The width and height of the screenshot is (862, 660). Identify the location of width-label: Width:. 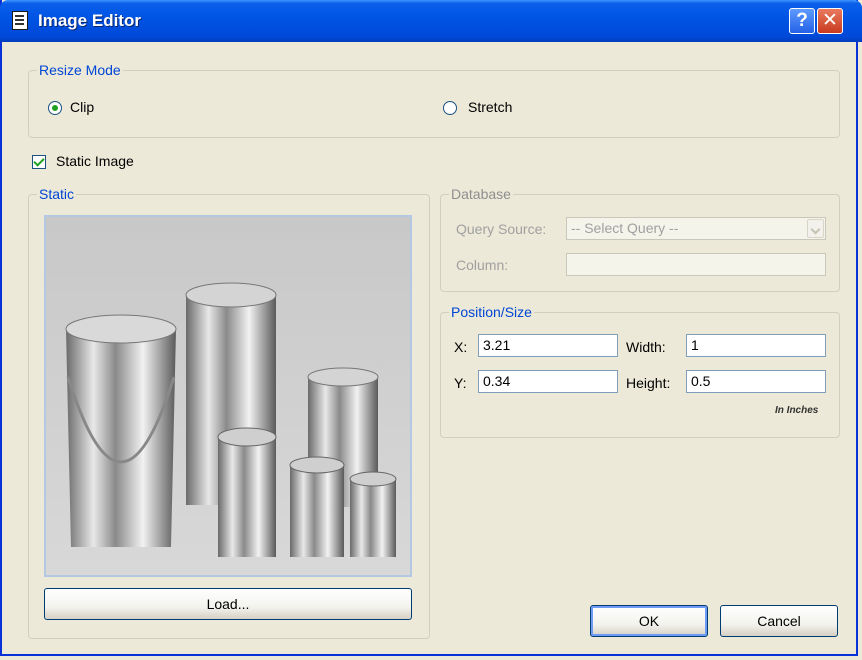
(646, 347).